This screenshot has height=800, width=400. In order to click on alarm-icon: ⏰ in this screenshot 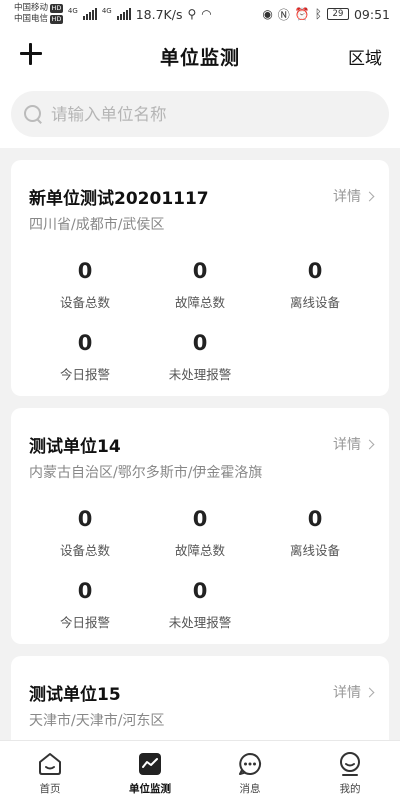, I will do `click(302, 14)`.